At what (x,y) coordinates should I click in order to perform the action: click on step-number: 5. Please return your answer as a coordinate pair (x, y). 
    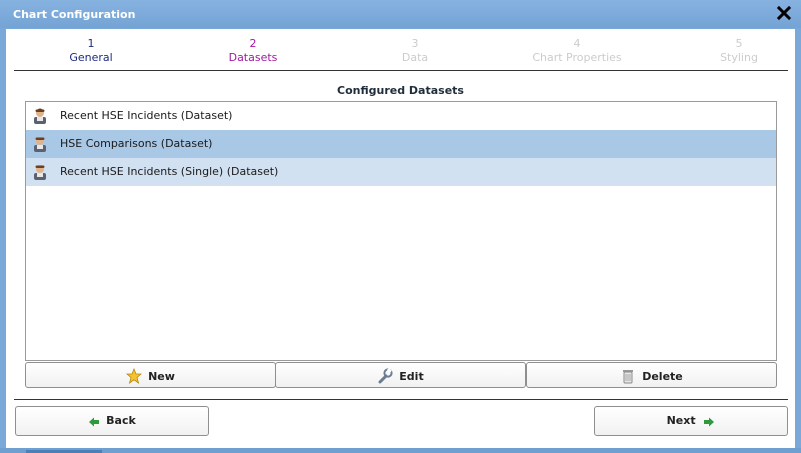
    Looking at the image, I should click on (739, 43).